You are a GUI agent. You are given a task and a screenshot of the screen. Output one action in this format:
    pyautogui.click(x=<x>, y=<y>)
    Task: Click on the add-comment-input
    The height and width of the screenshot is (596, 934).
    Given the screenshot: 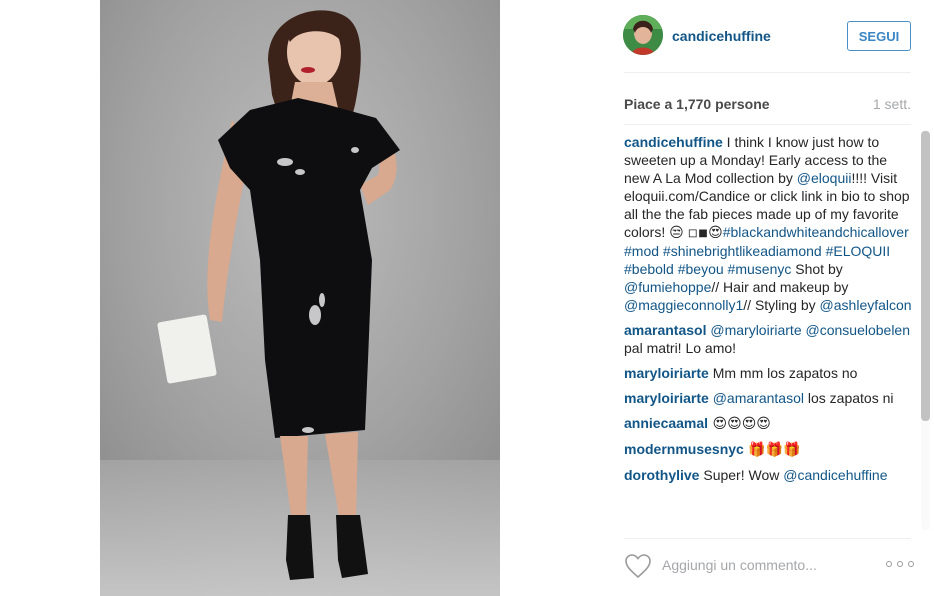 What is the action you would take?
    pyautogui.click(x=772, y=565)
    